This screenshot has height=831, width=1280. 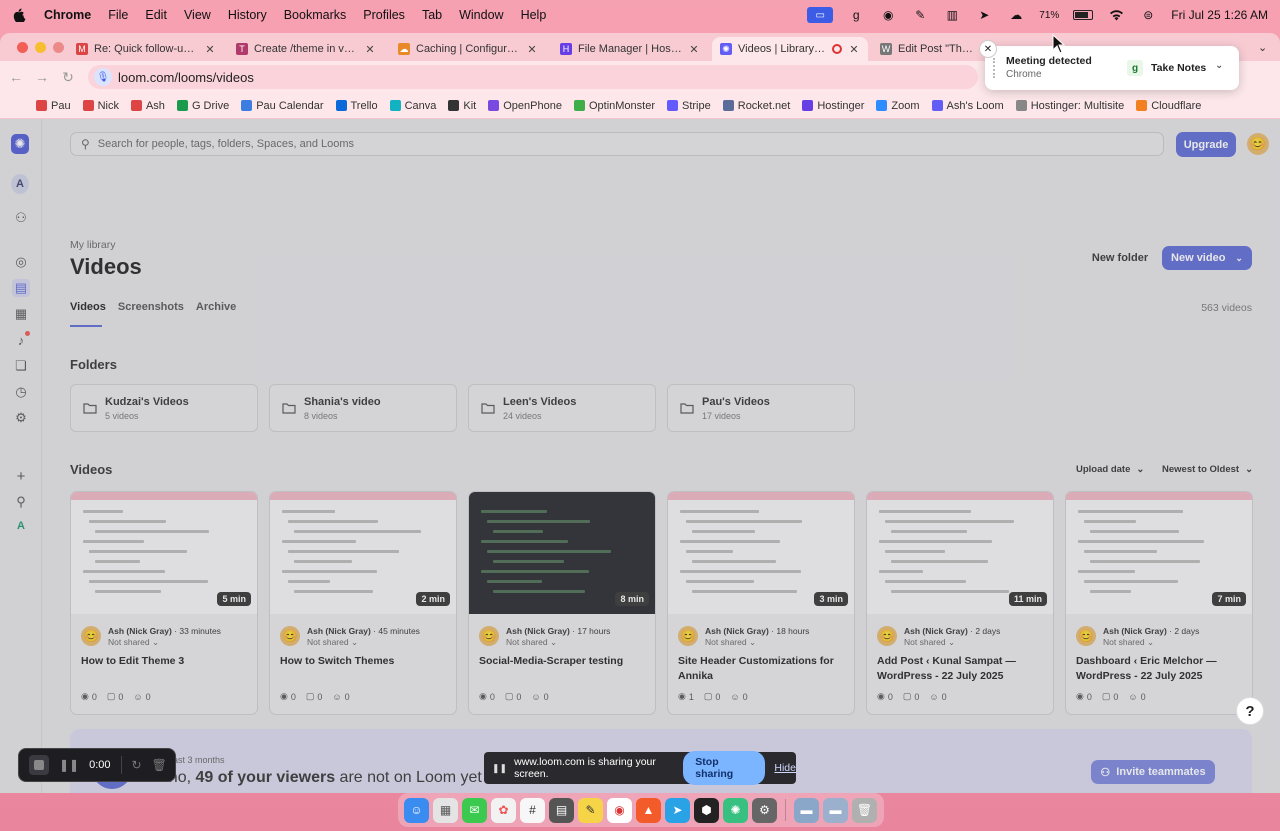 What do you see at coordinates (216, 307) in the screenshot?
I see `tab-archive: Archive` at bounding box center [216, 307].